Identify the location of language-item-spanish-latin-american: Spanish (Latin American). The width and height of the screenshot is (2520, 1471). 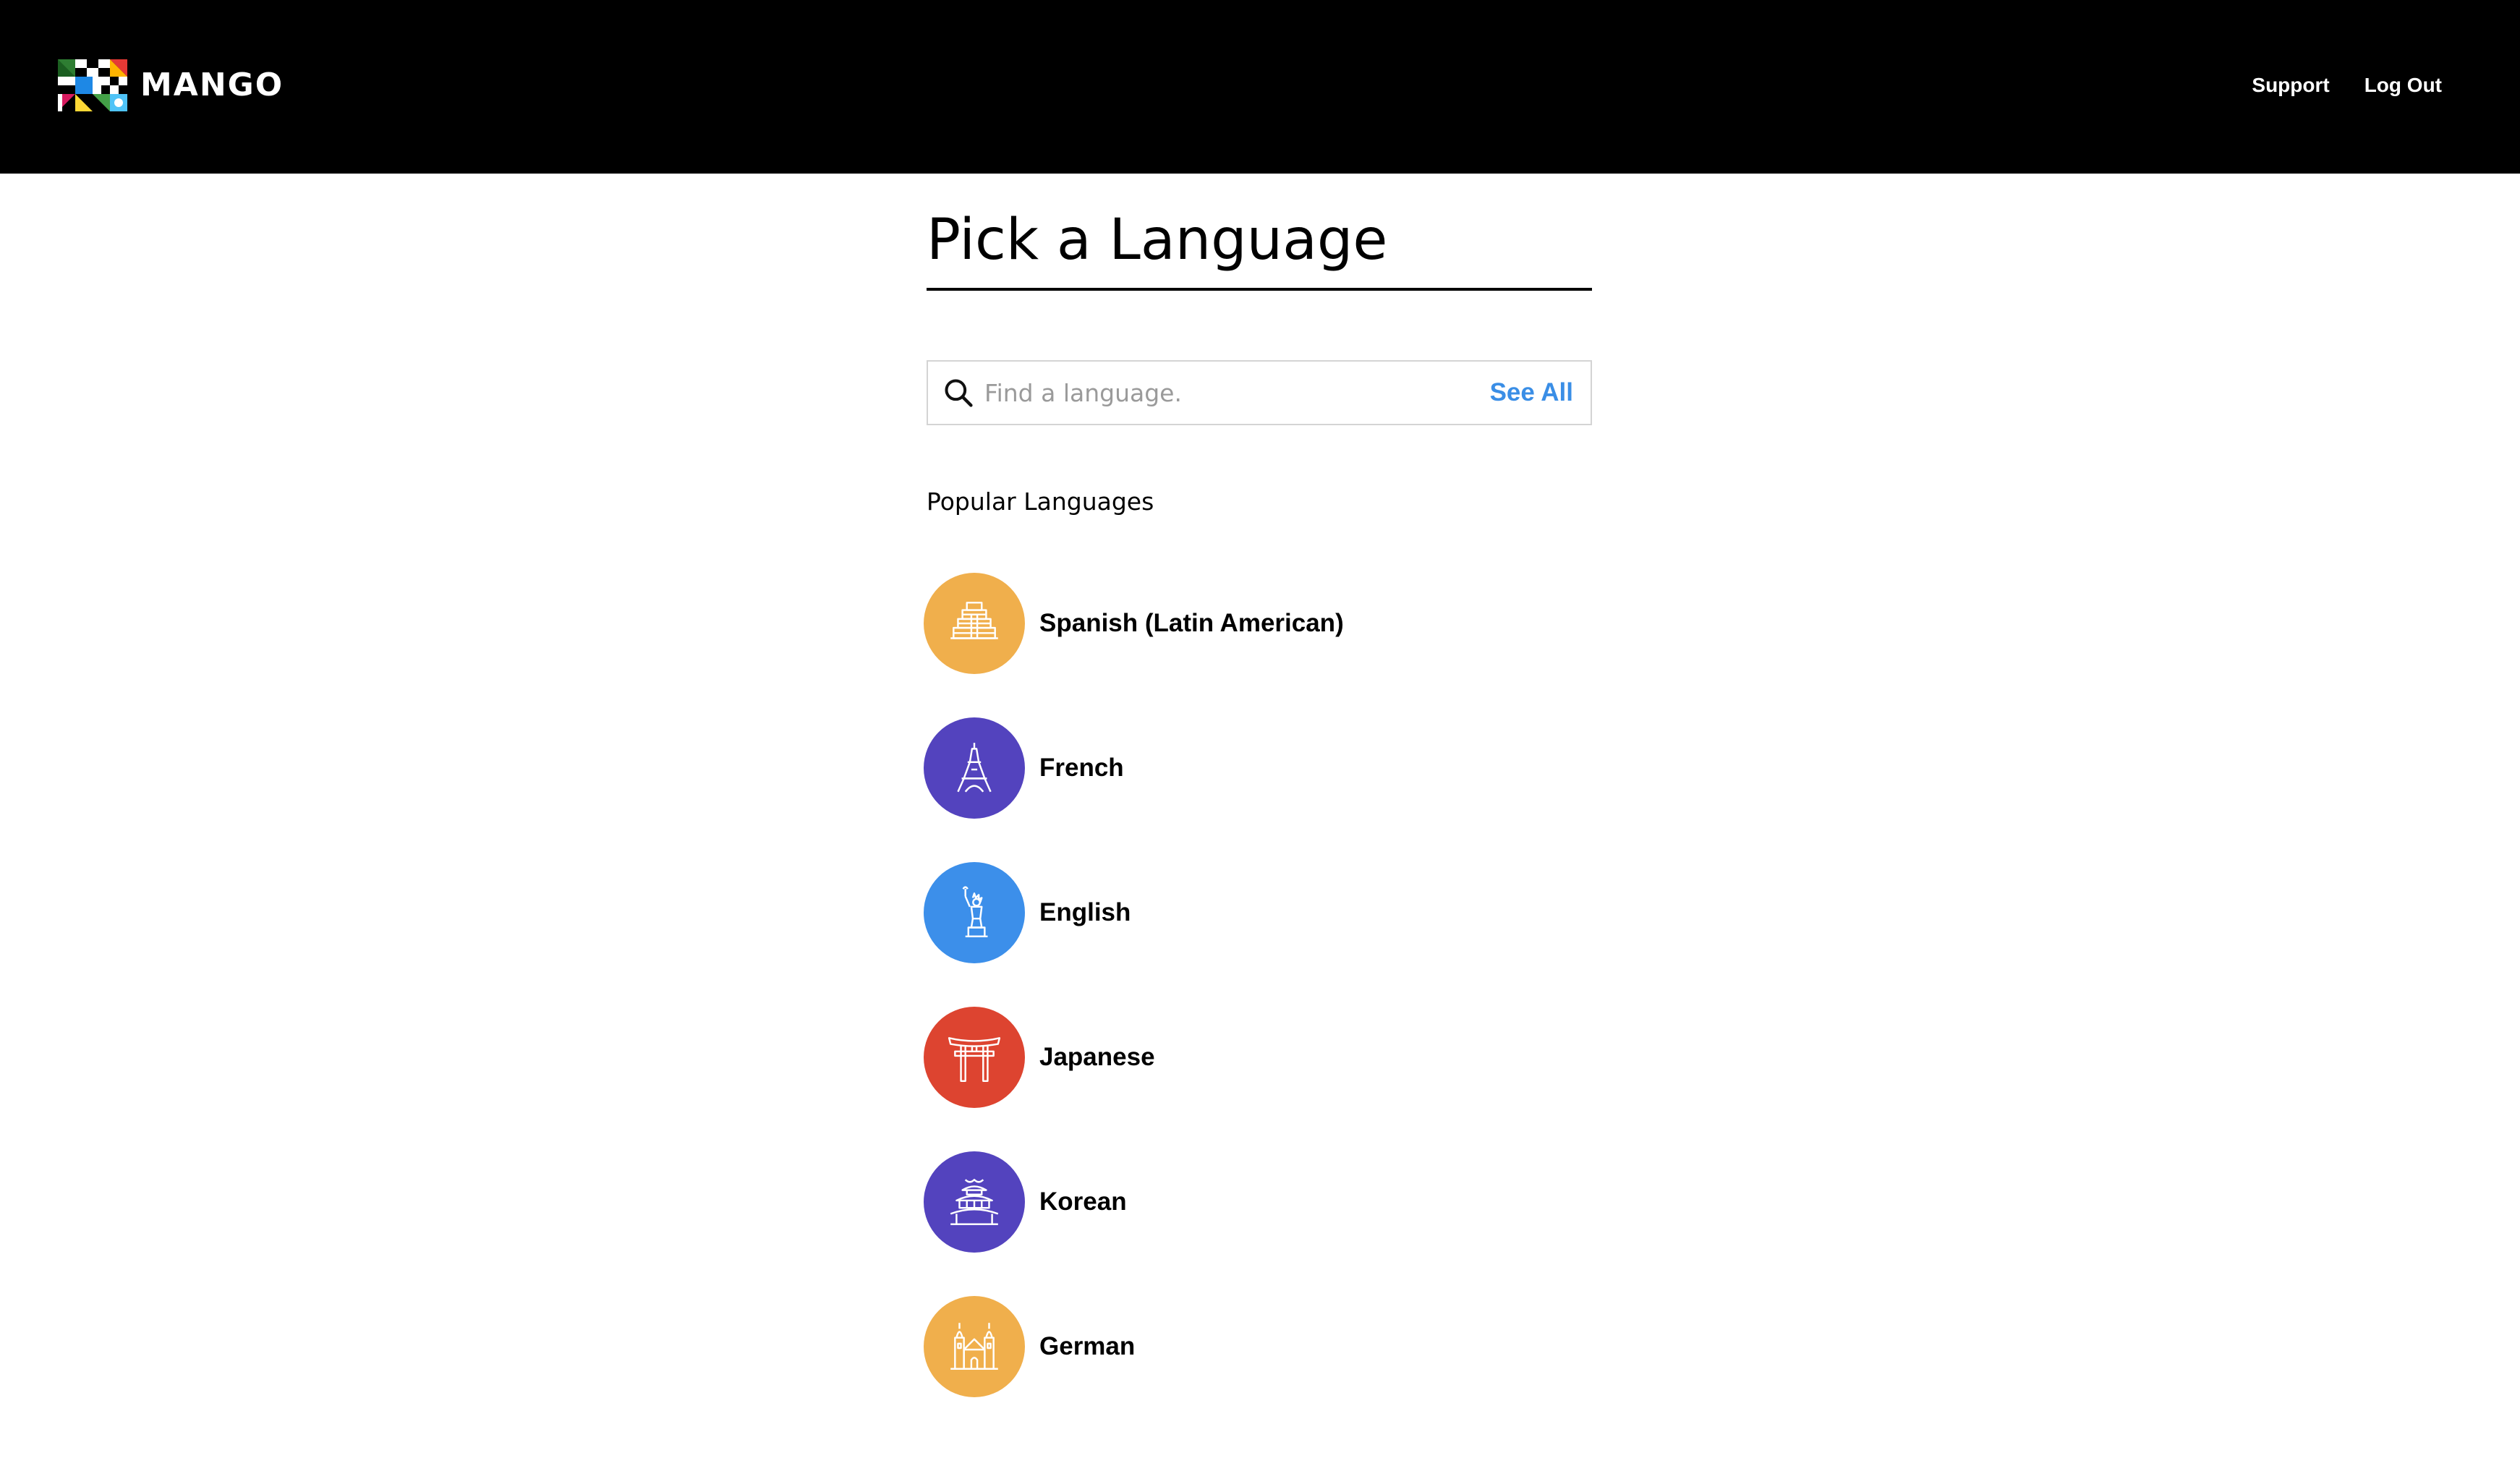
(1134, 623).